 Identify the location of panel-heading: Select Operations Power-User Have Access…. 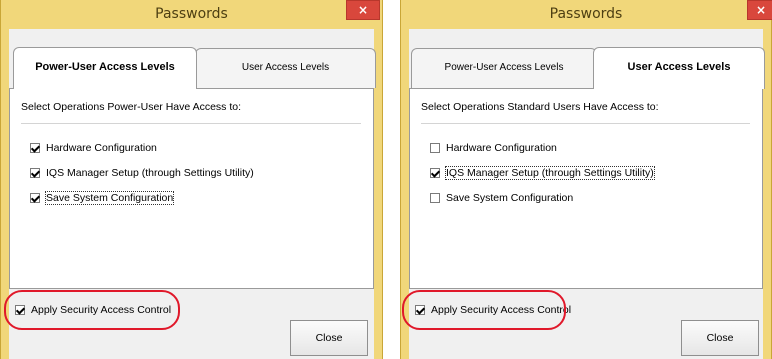
(131, 107).